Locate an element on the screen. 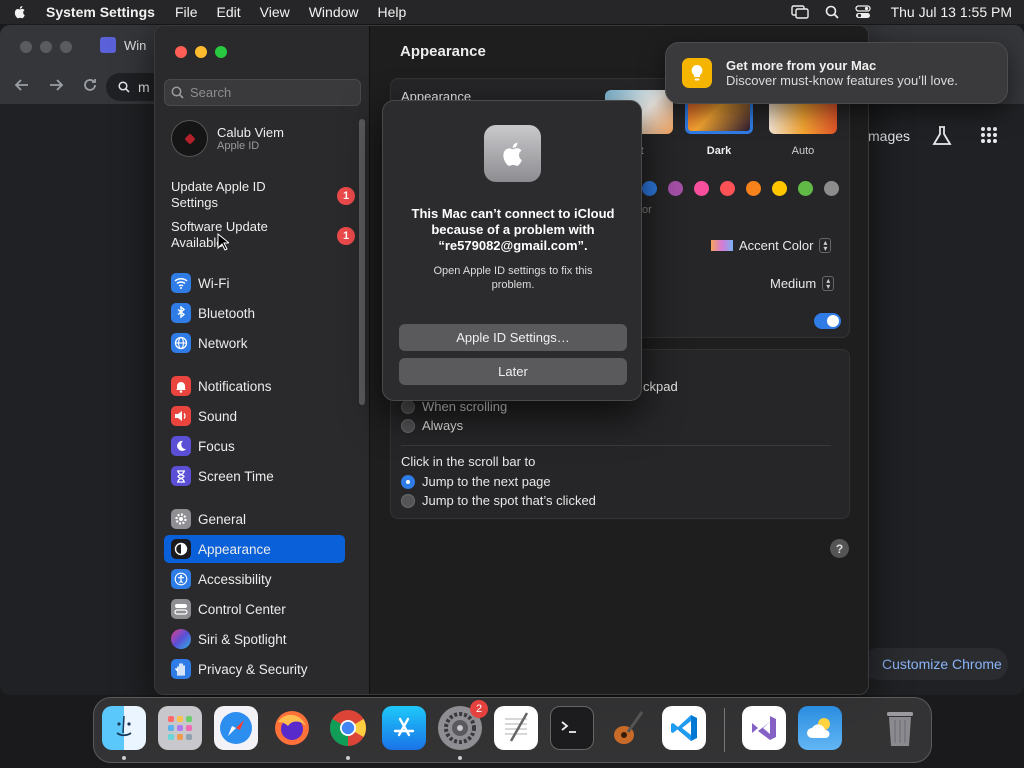 The width and height of the screenshot is (1024, 768). apple-id-profile: Calub Viem Apple ID is located at coordinates (227, 138).